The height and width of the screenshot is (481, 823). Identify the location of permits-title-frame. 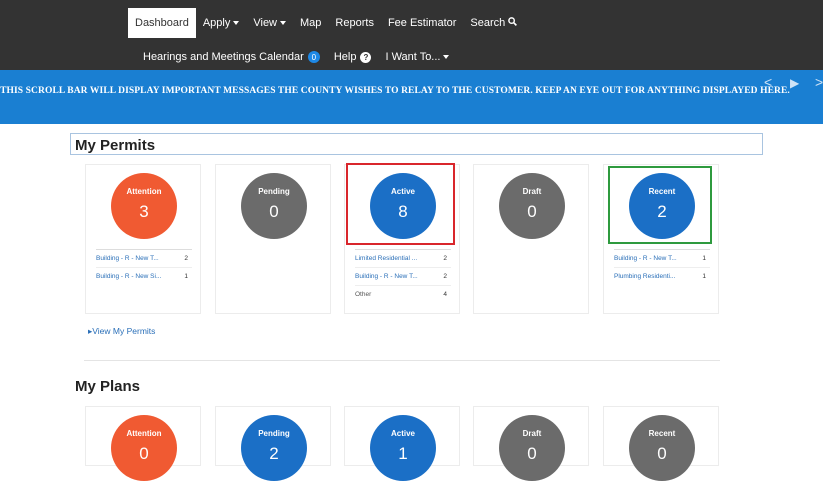
(416, 144).